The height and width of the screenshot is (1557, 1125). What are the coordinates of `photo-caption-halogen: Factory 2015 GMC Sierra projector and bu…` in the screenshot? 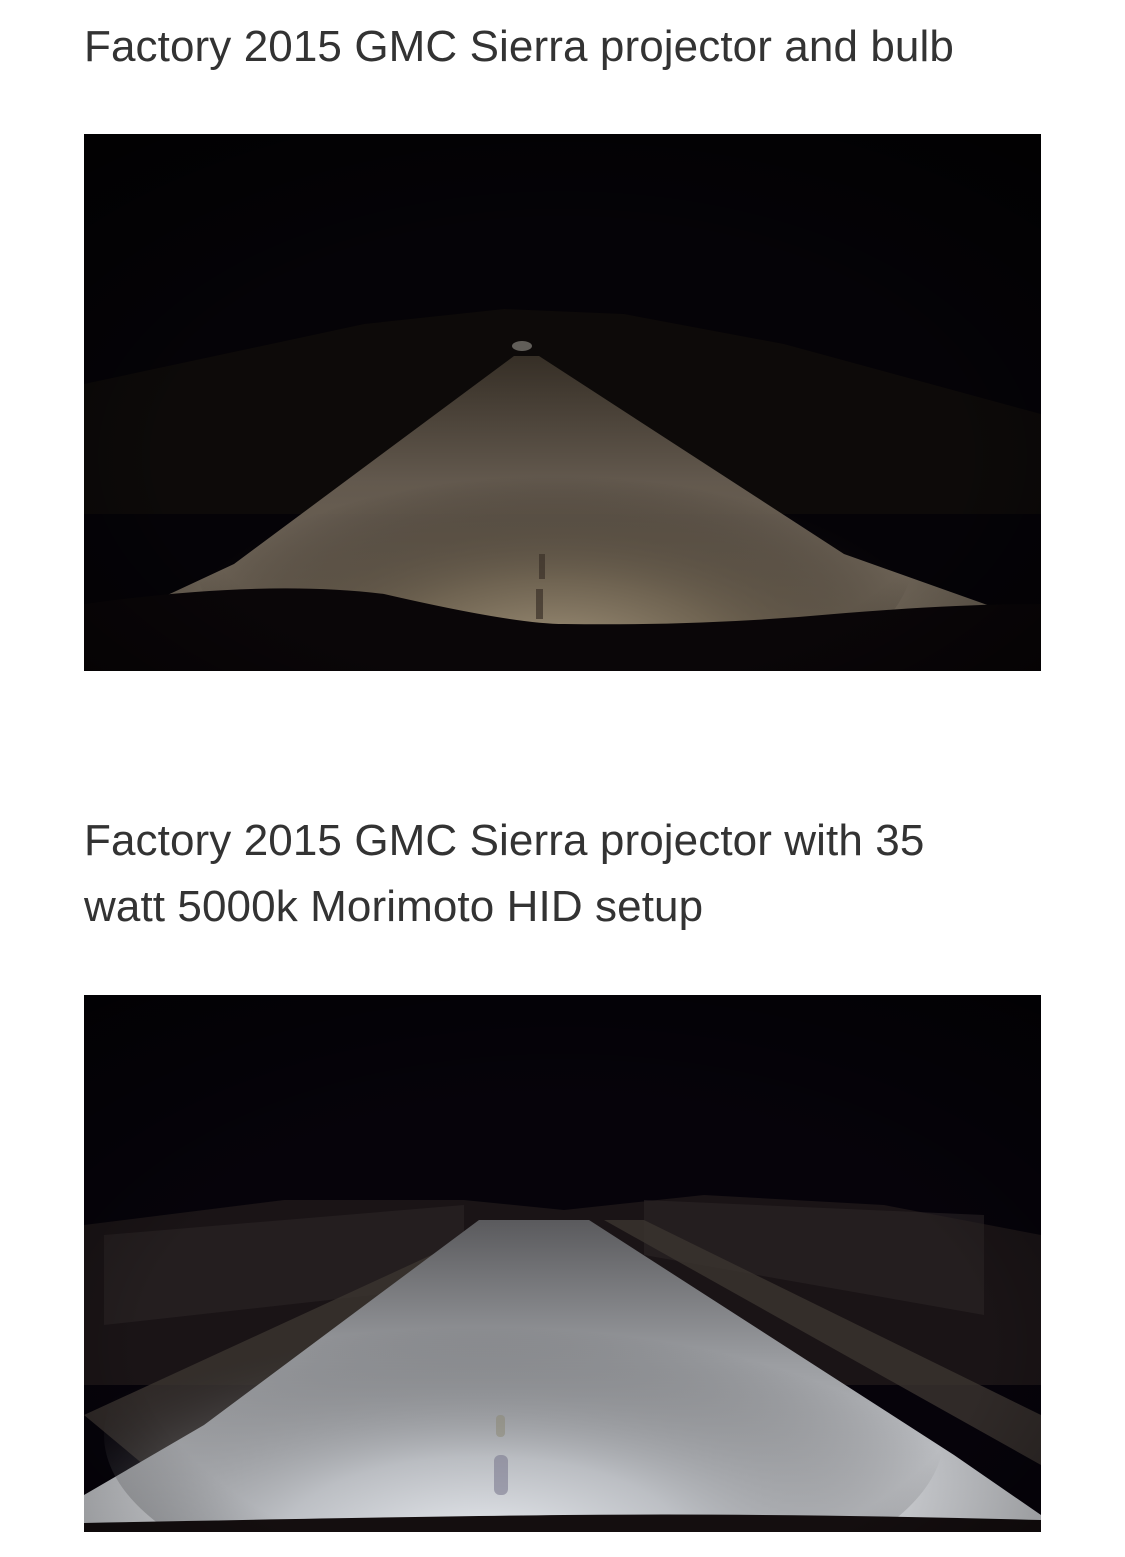 It's located at (519, 46).